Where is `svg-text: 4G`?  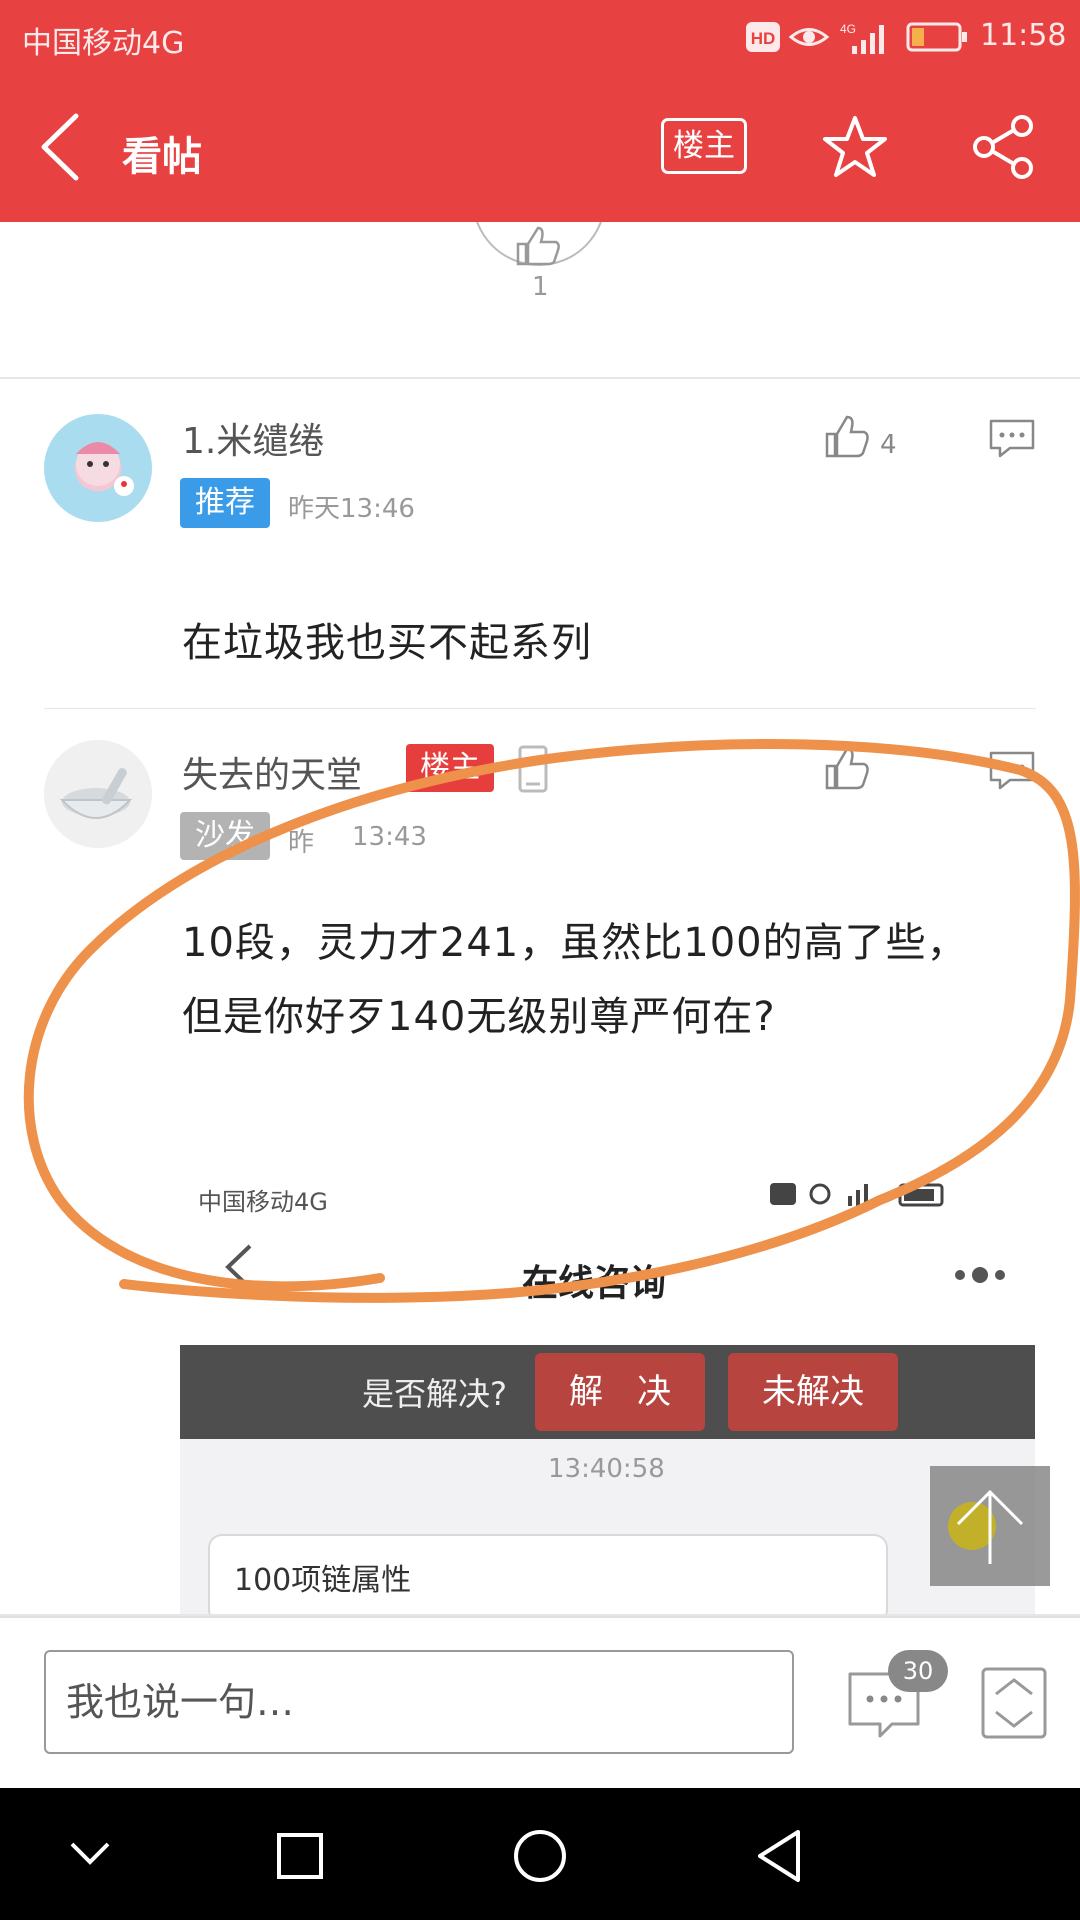
svg-text: 4G is located at coordinates (848, 29).